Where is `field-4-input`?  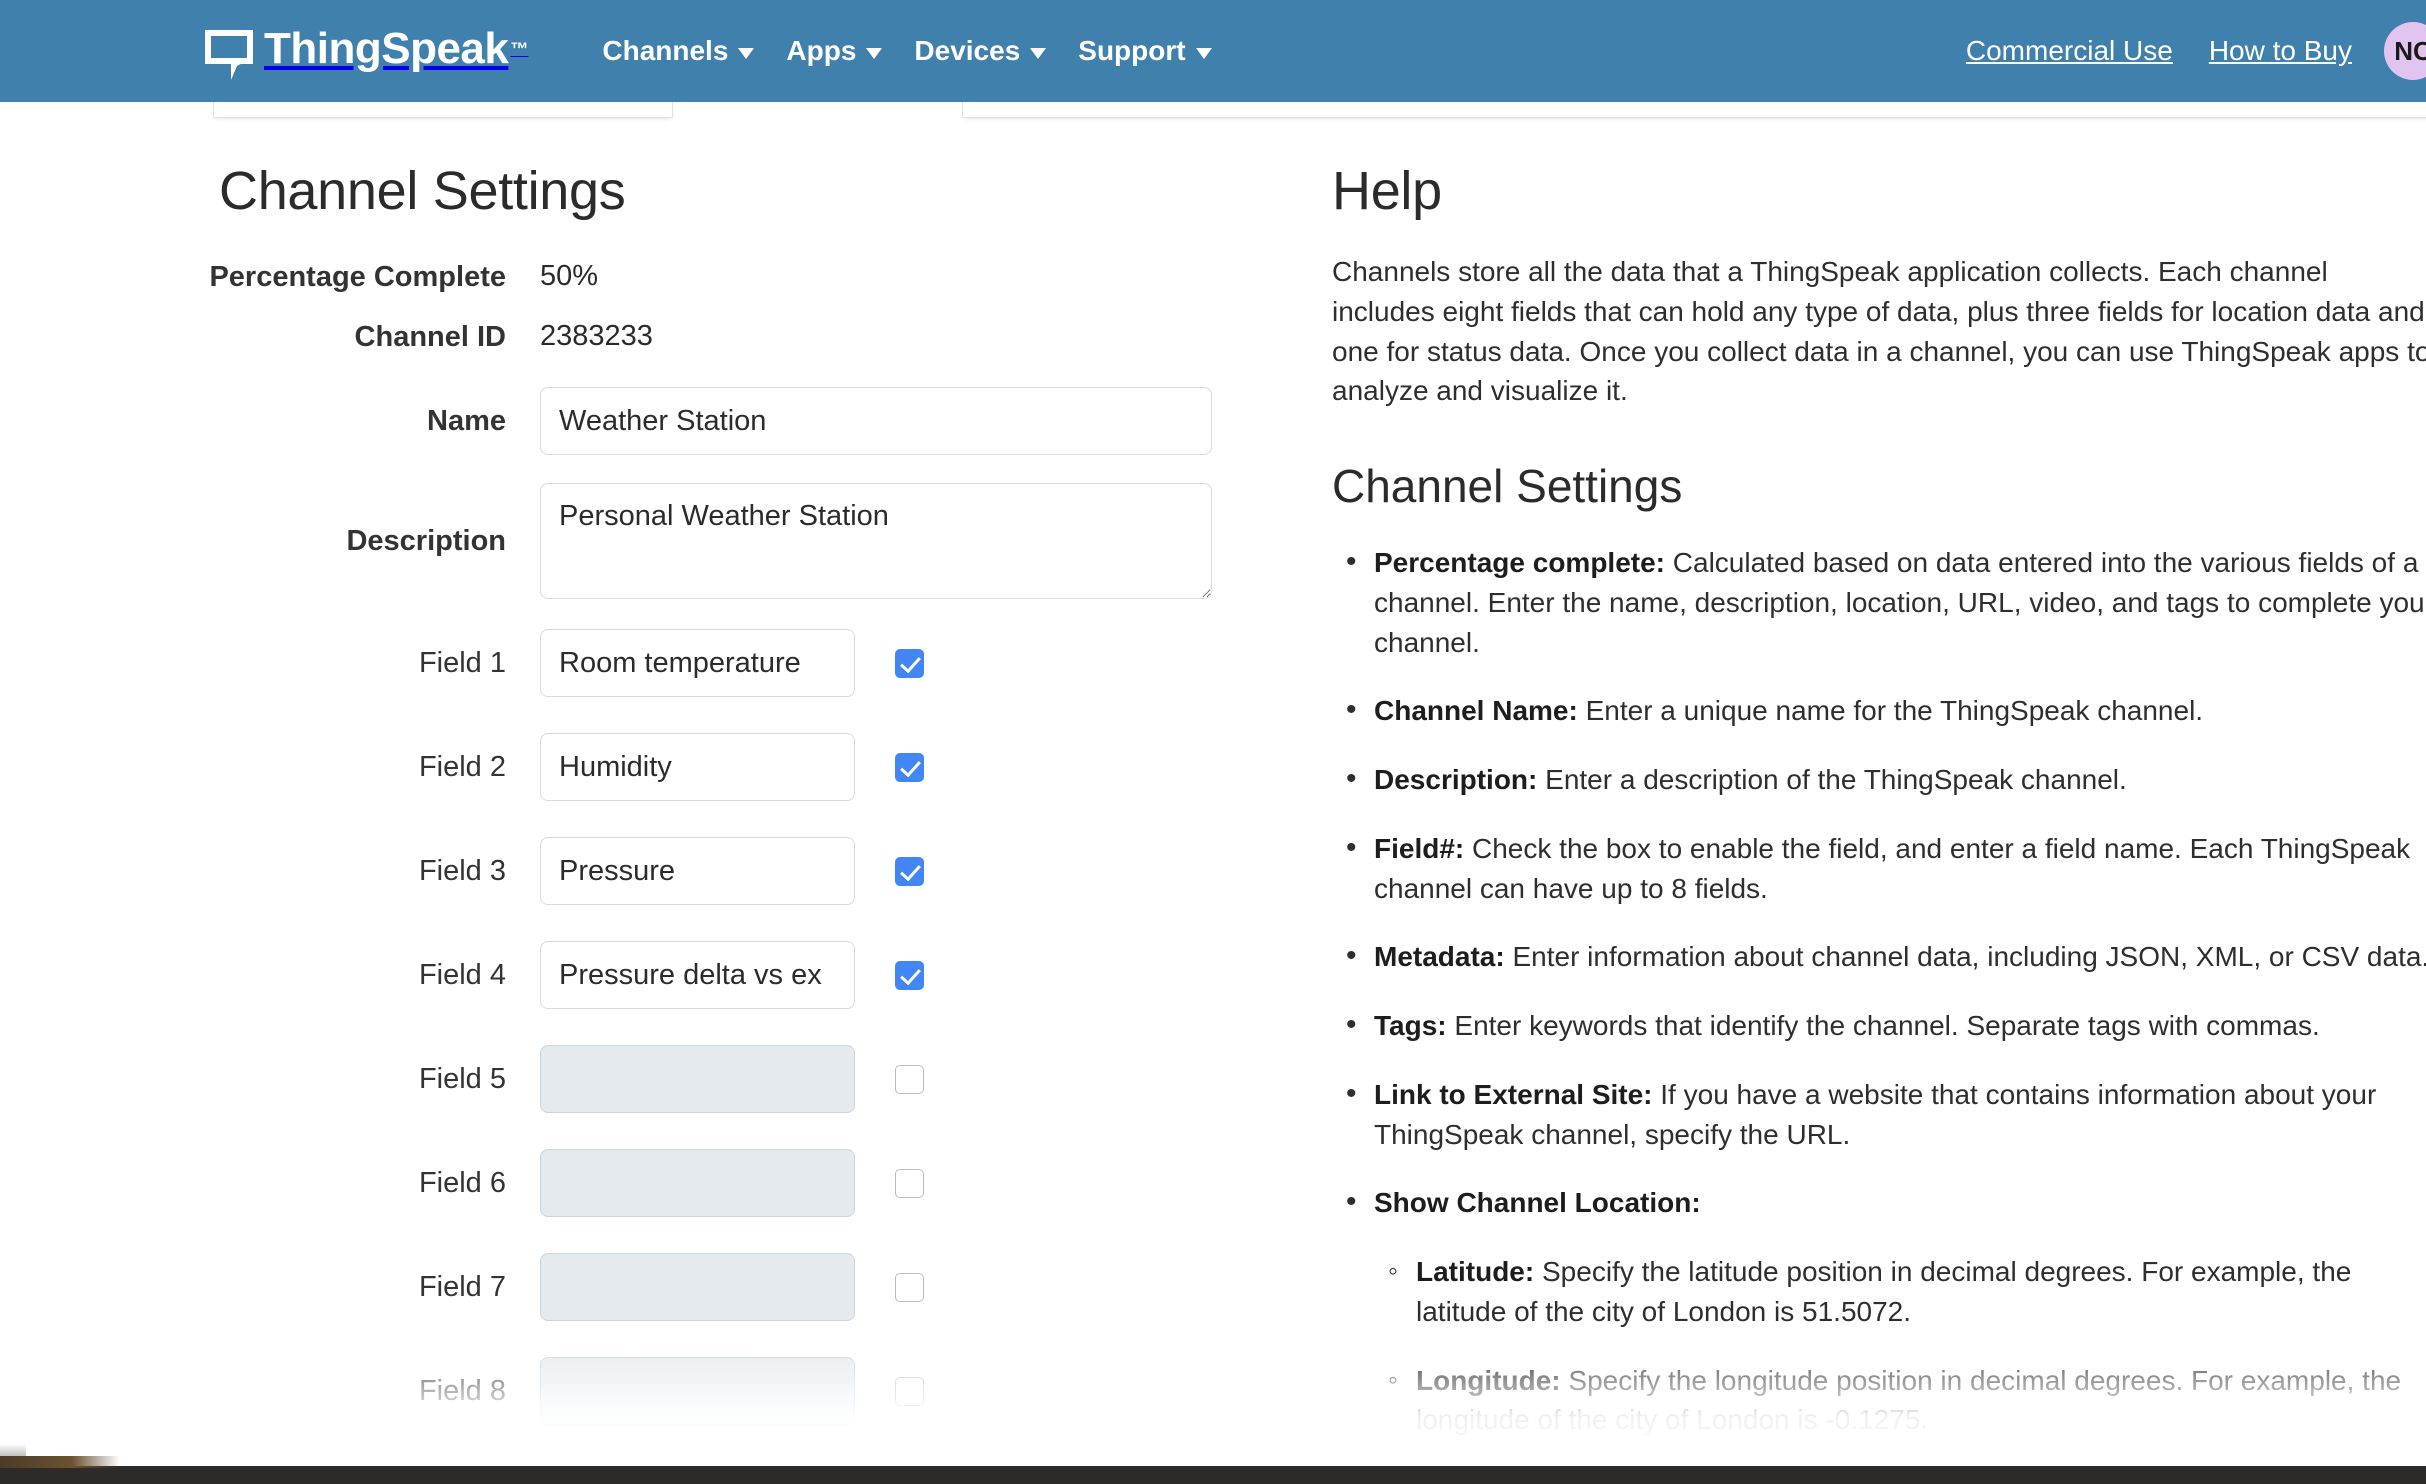 field-4-input is located at coordinates (697, 975).